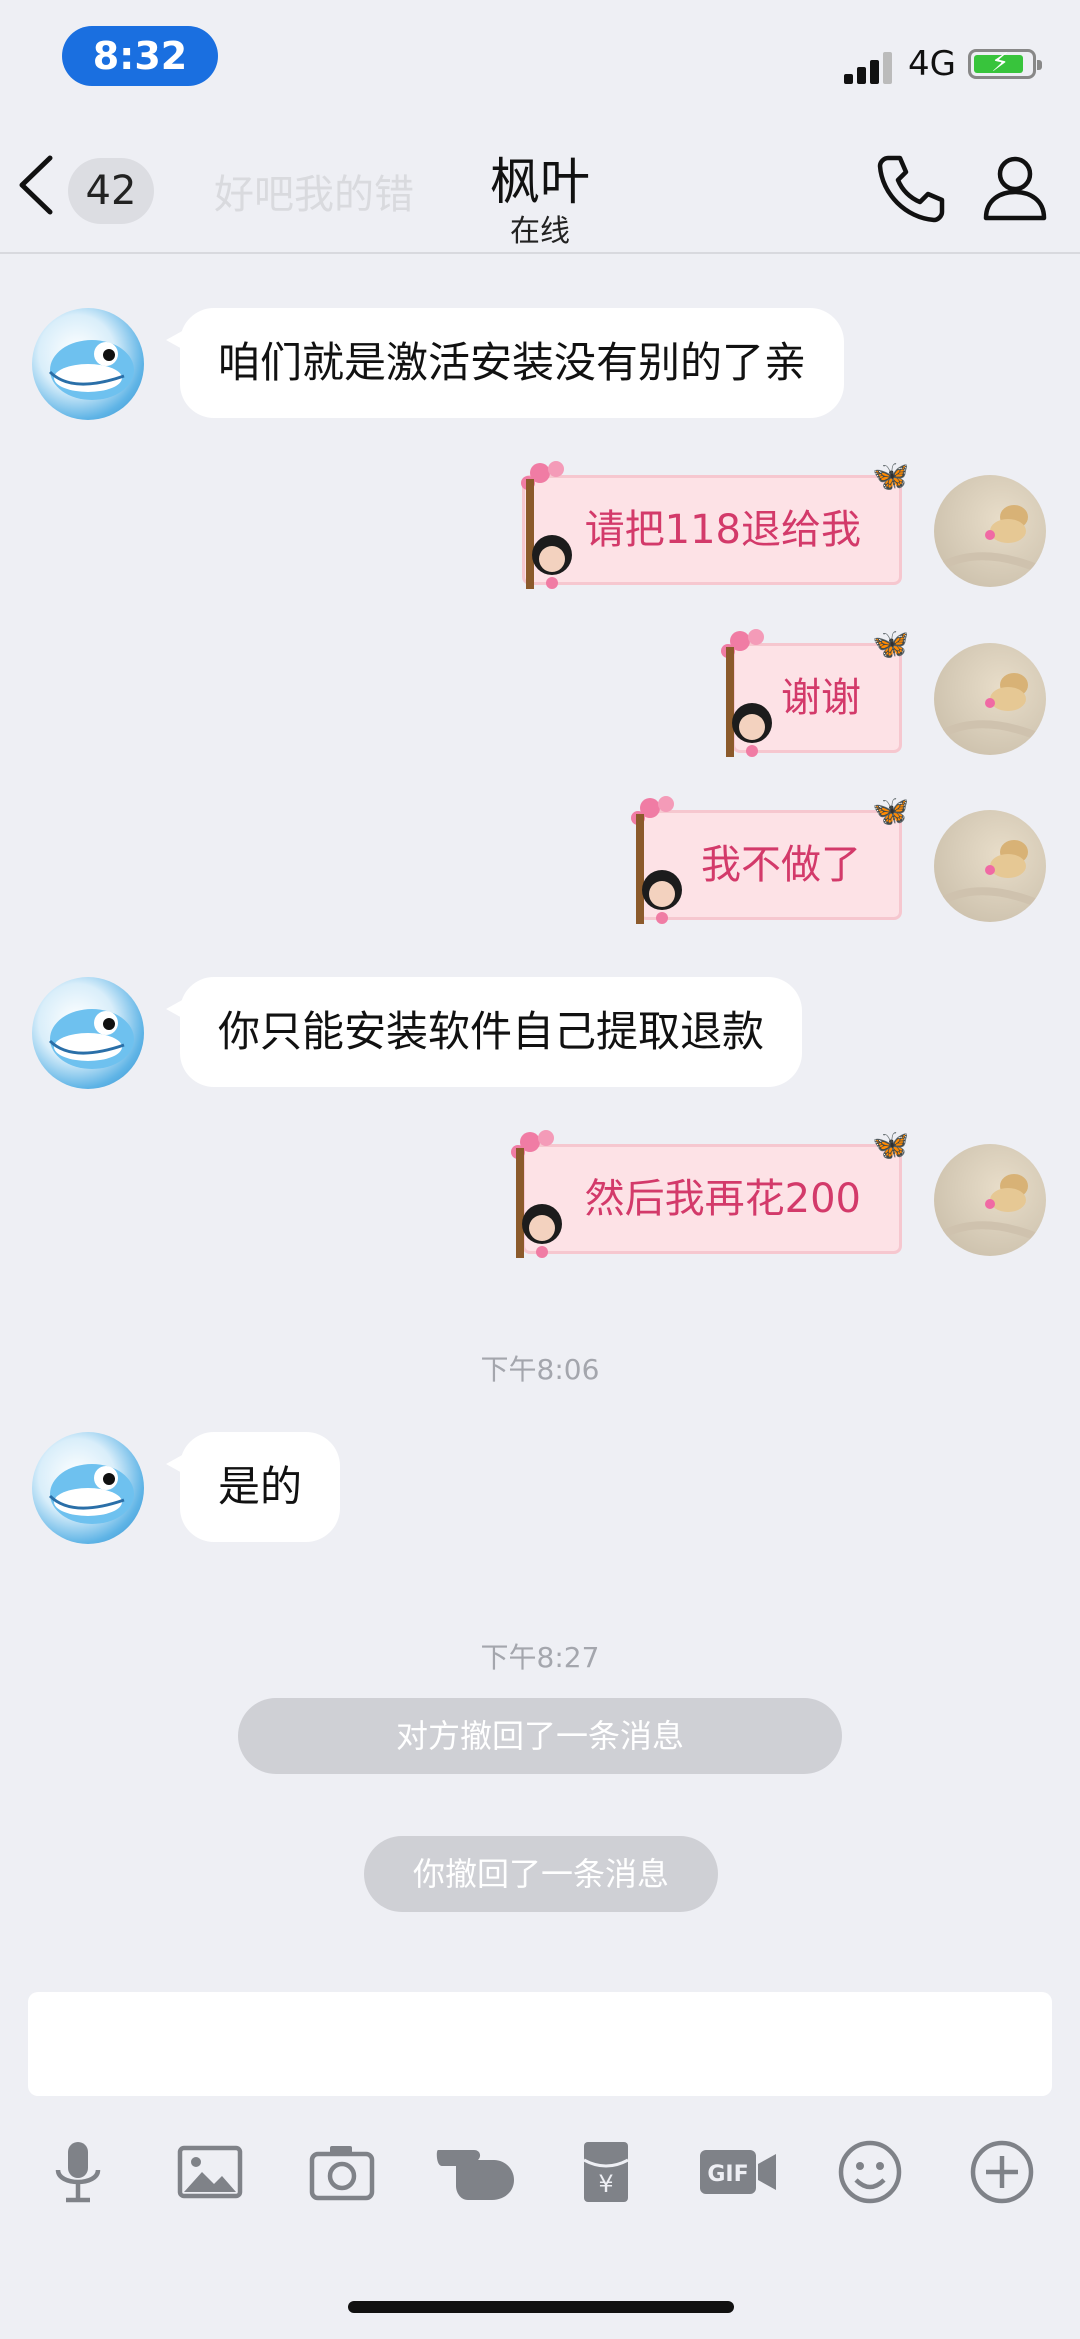  I want to click on message-bubble: 是的, so click(253, 1487).